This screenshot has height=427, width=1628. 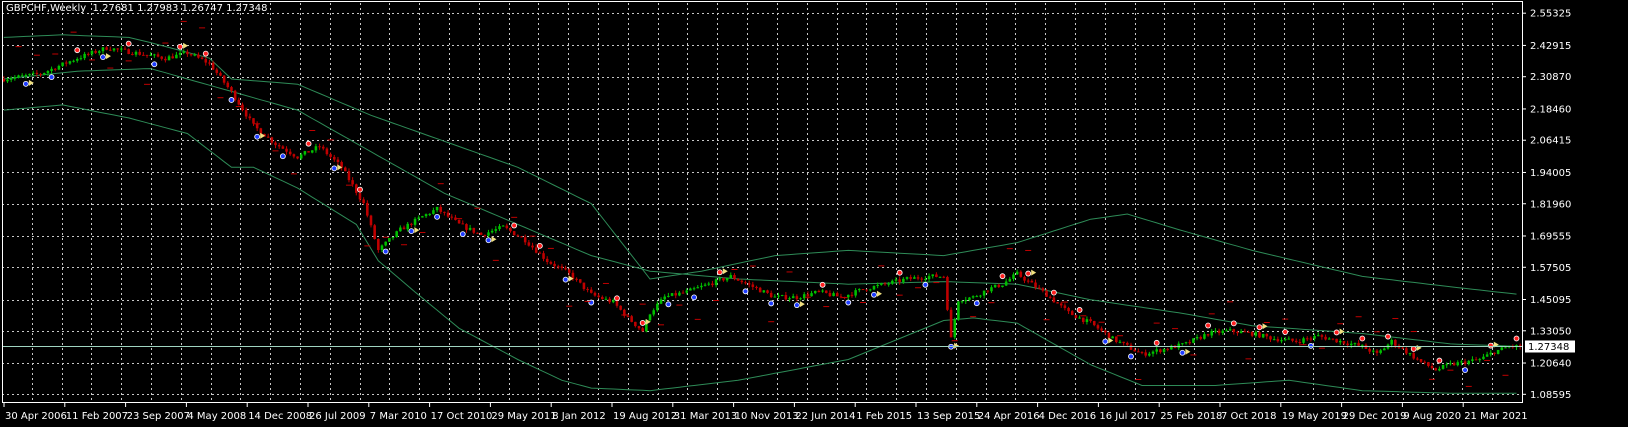 What do you see at coordinates (884, 416) in the screenshot?
I see `x-tick-label: 1 Feb 2015` at bounding box center [884, 416].